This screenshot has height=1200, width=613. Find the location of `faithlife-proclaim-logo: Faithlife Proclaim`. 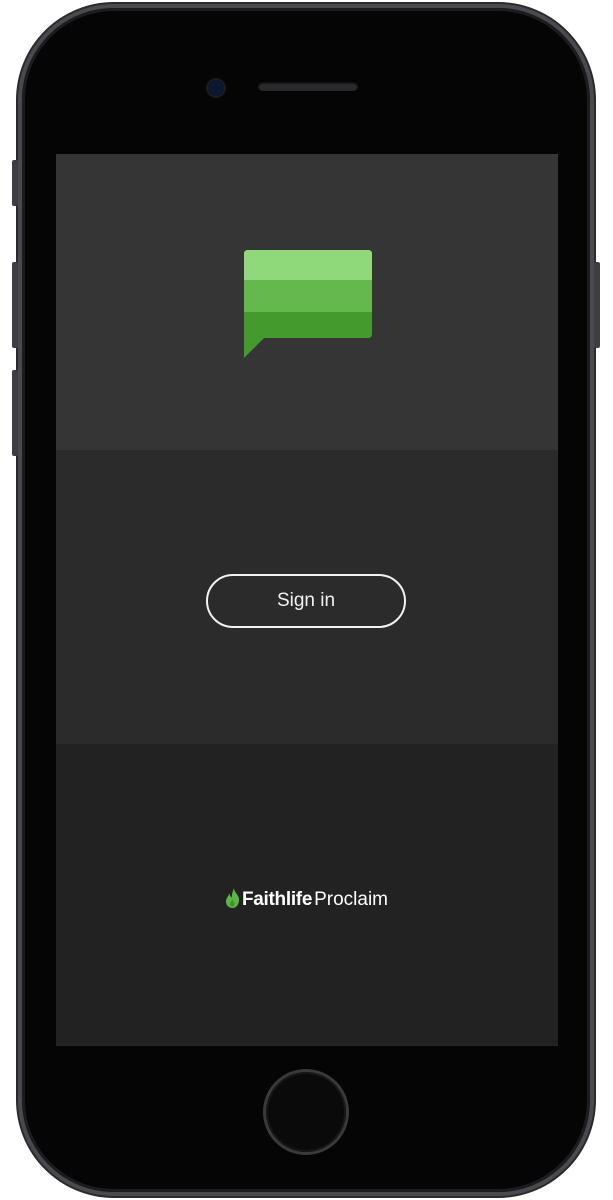

faithlife-proclaim-logo: Faithlife Proclaim is located at coordinates (307, 899).